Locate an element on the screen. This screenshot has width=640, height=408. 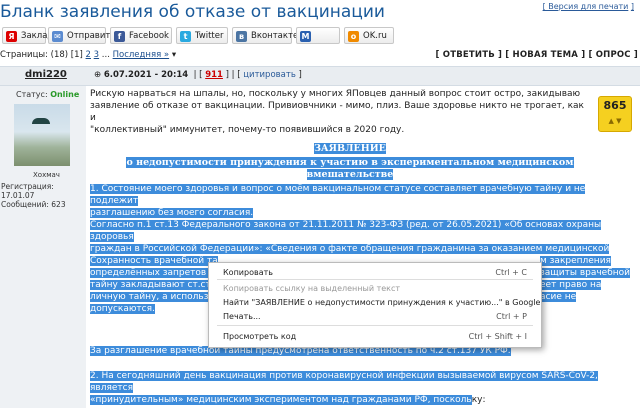
share-label-2: Facebook is located at coordinates (149, 36).